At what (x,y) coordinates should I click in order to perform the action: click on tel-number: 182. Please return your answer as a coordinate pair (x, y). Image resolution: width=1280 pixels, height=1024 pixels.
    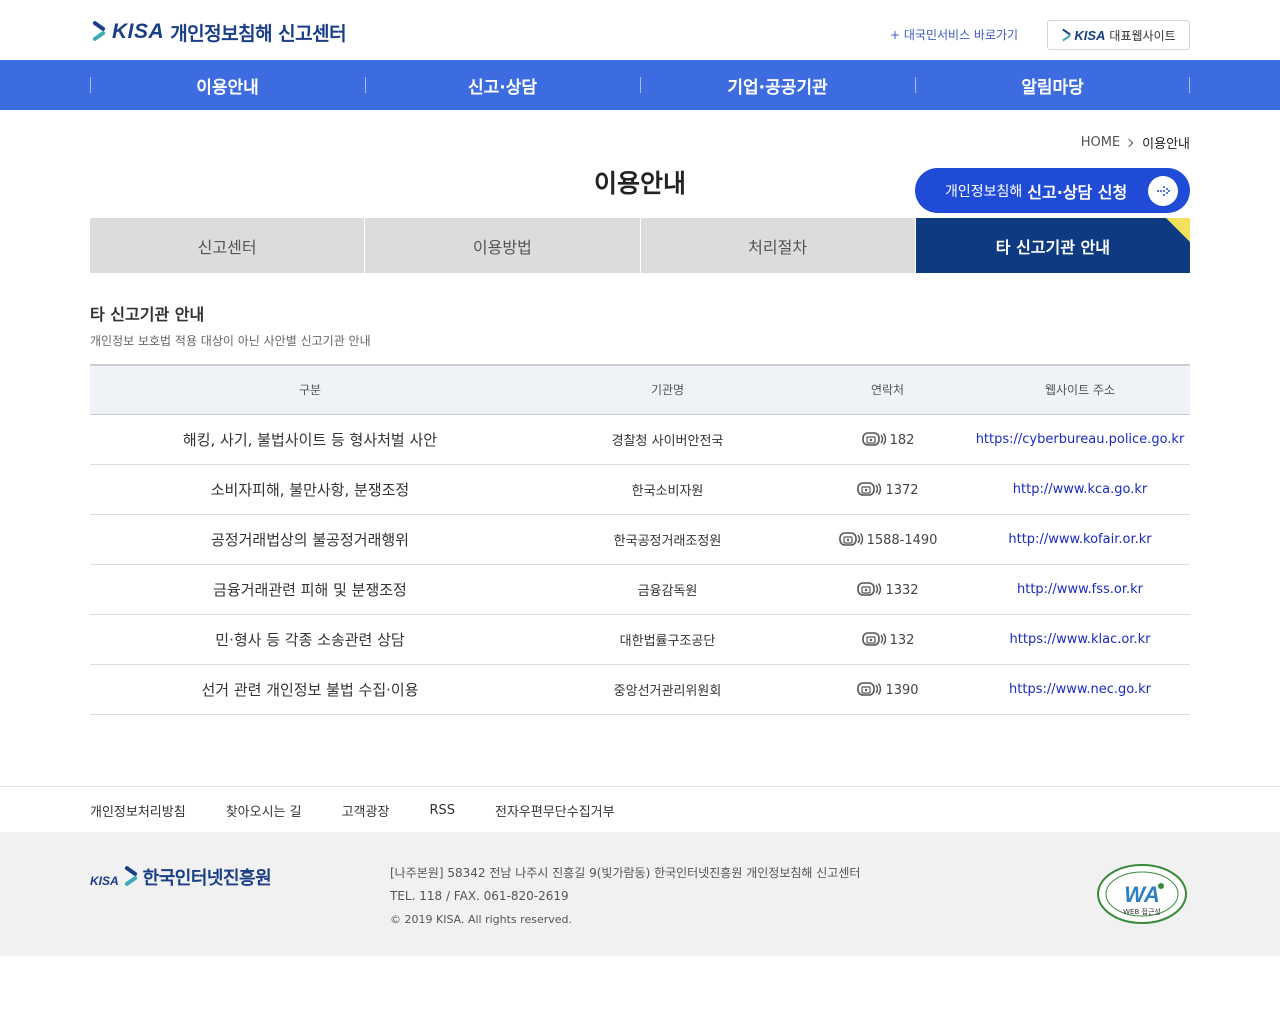
    Looking at the image, I should click on (902, 440).